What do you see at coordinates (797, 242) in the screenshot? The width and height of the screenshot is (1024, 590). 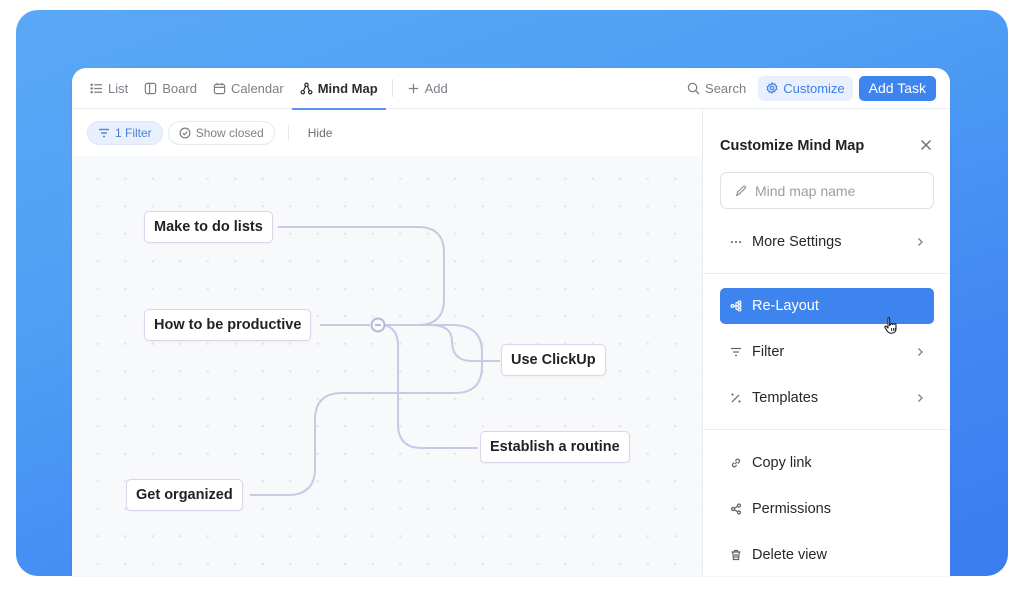 I see `more-settings-label: More Settings` at bounding box center [797, 242].